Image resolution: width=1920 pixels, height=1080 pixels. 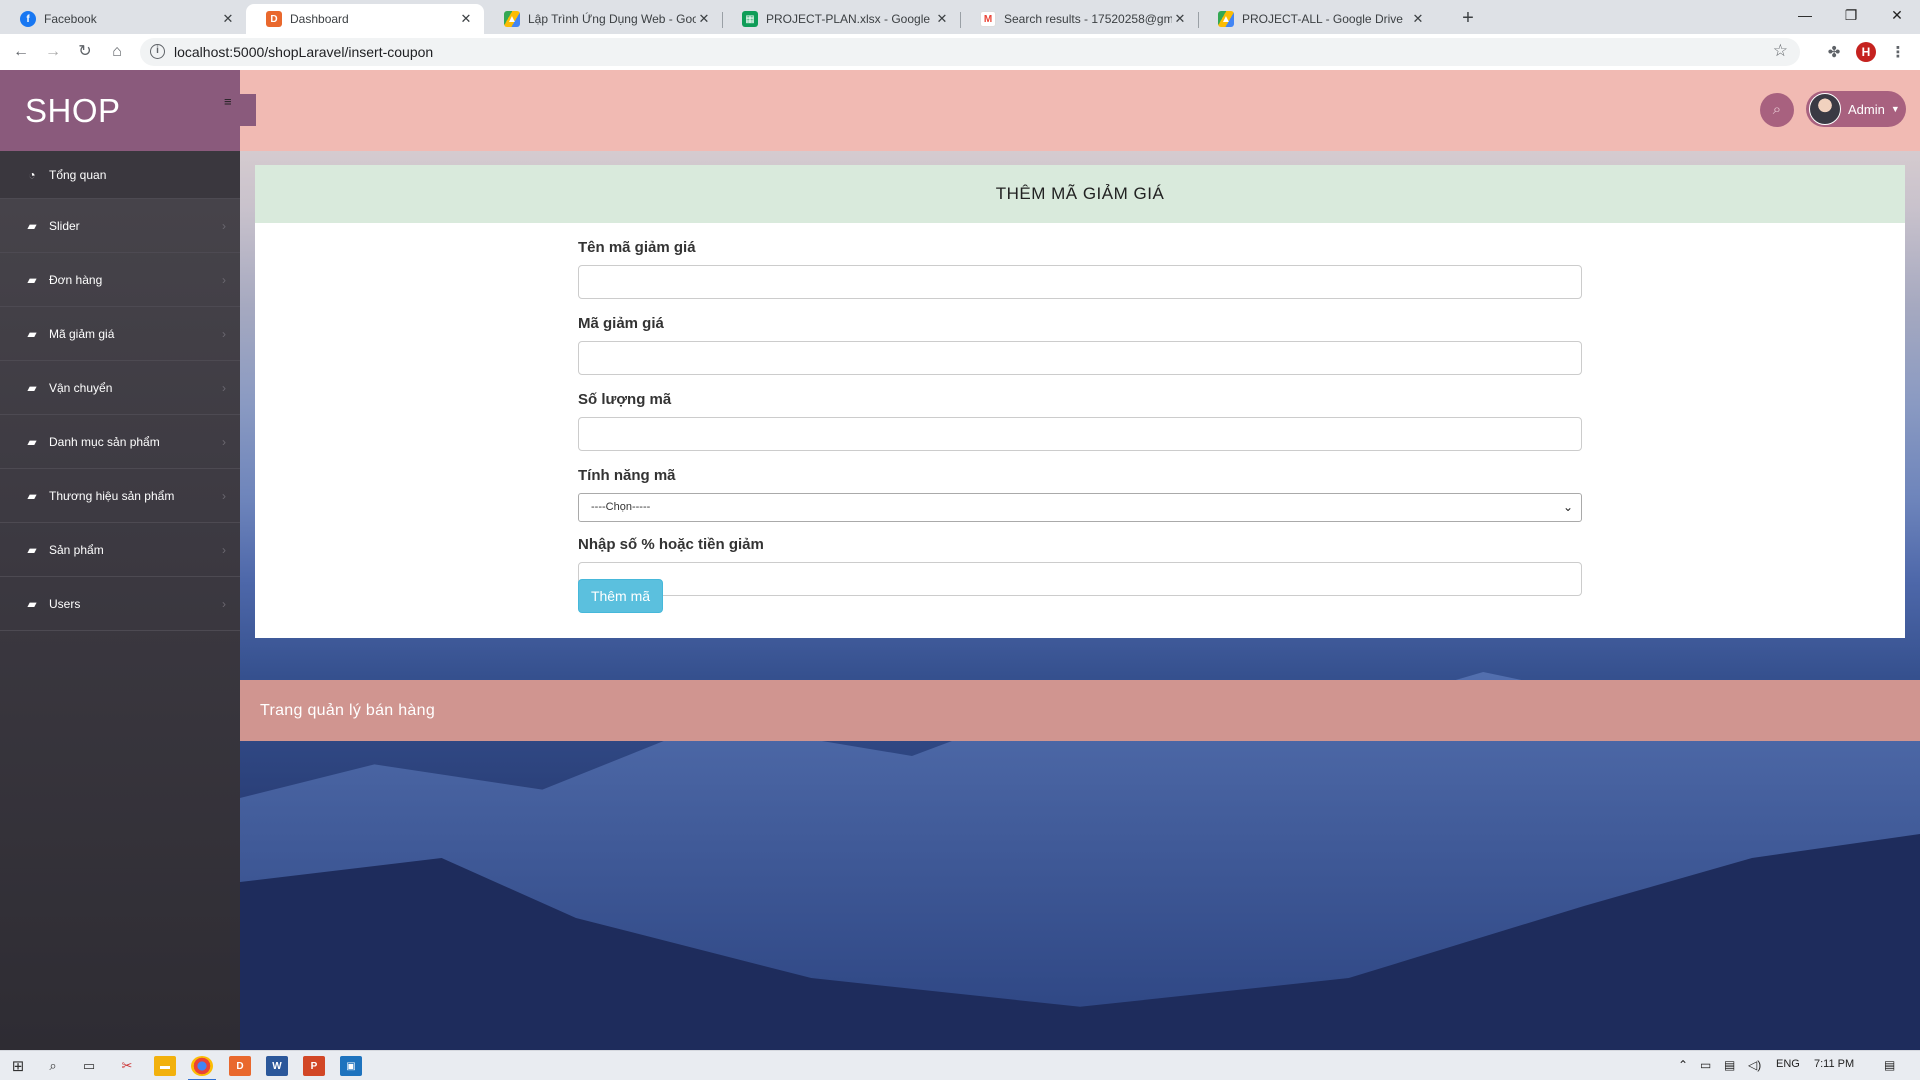 I want to click on coupon-feature-selected: ----Chọn-----, so click(x=621, y=507).